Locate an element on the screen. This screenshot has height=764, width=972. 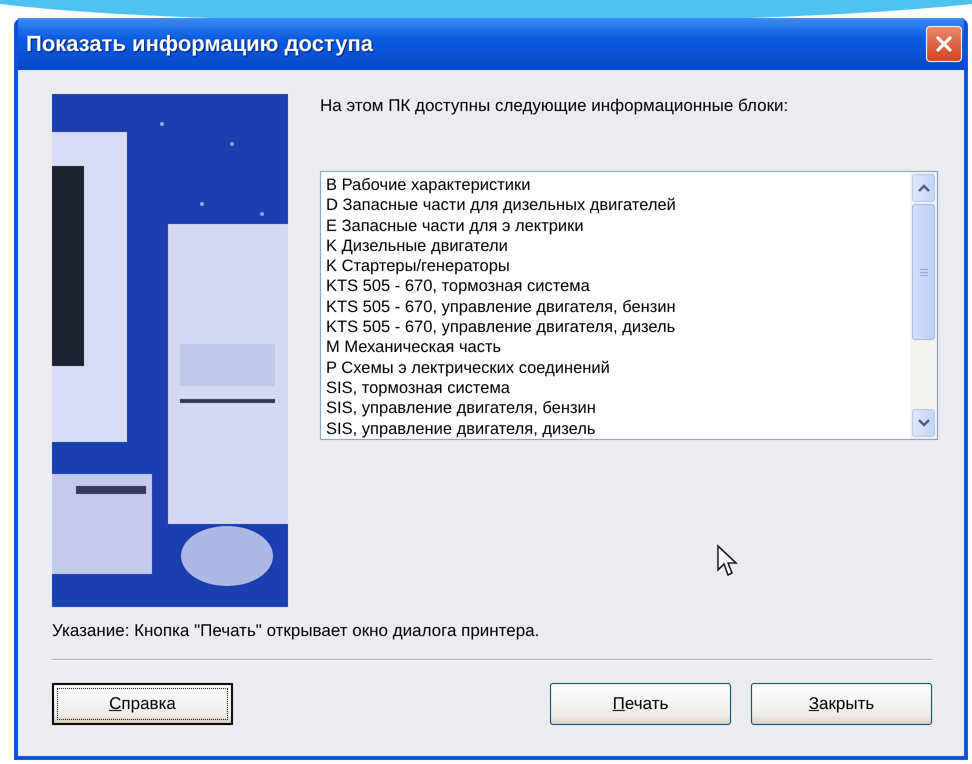
chevron-down-icon is located at coordinates (923, 423).